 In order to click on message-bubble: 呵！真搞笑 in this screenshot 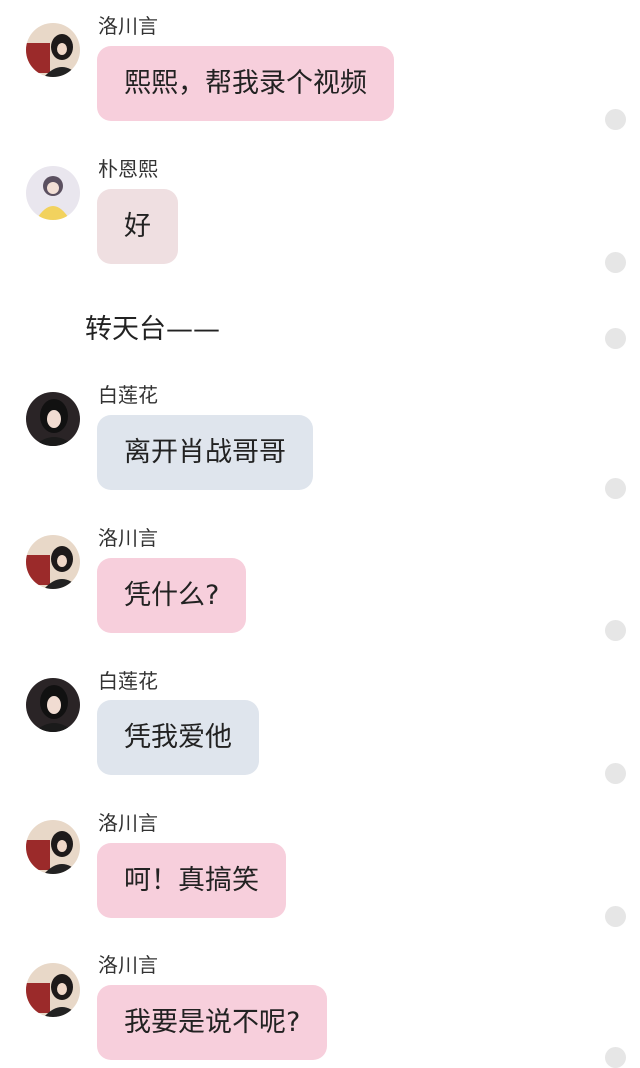, I will do `click(191, 880)`.